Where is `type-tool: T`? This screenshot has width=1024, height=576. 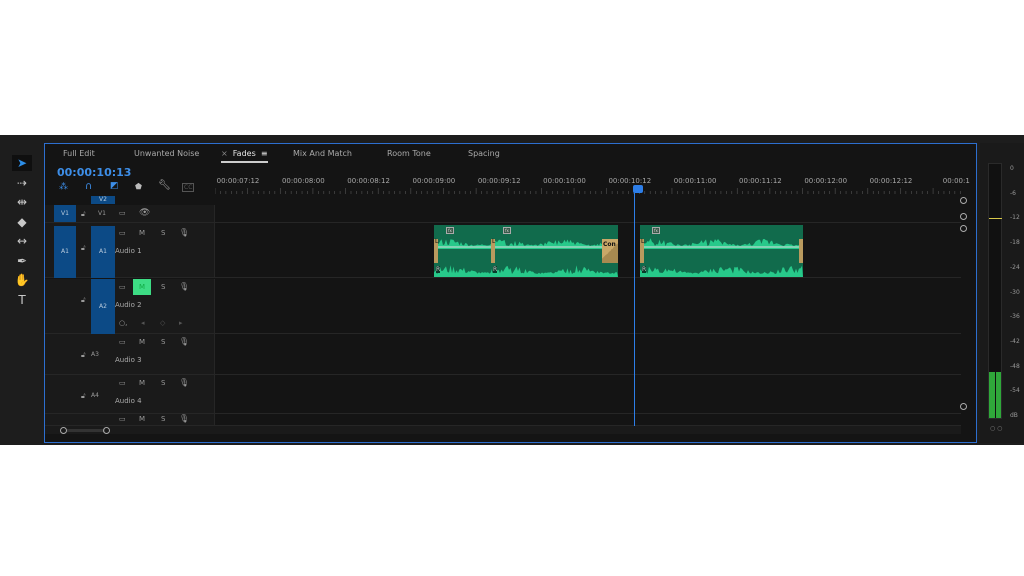
type-tool: T is located at coordinates (22, 300).